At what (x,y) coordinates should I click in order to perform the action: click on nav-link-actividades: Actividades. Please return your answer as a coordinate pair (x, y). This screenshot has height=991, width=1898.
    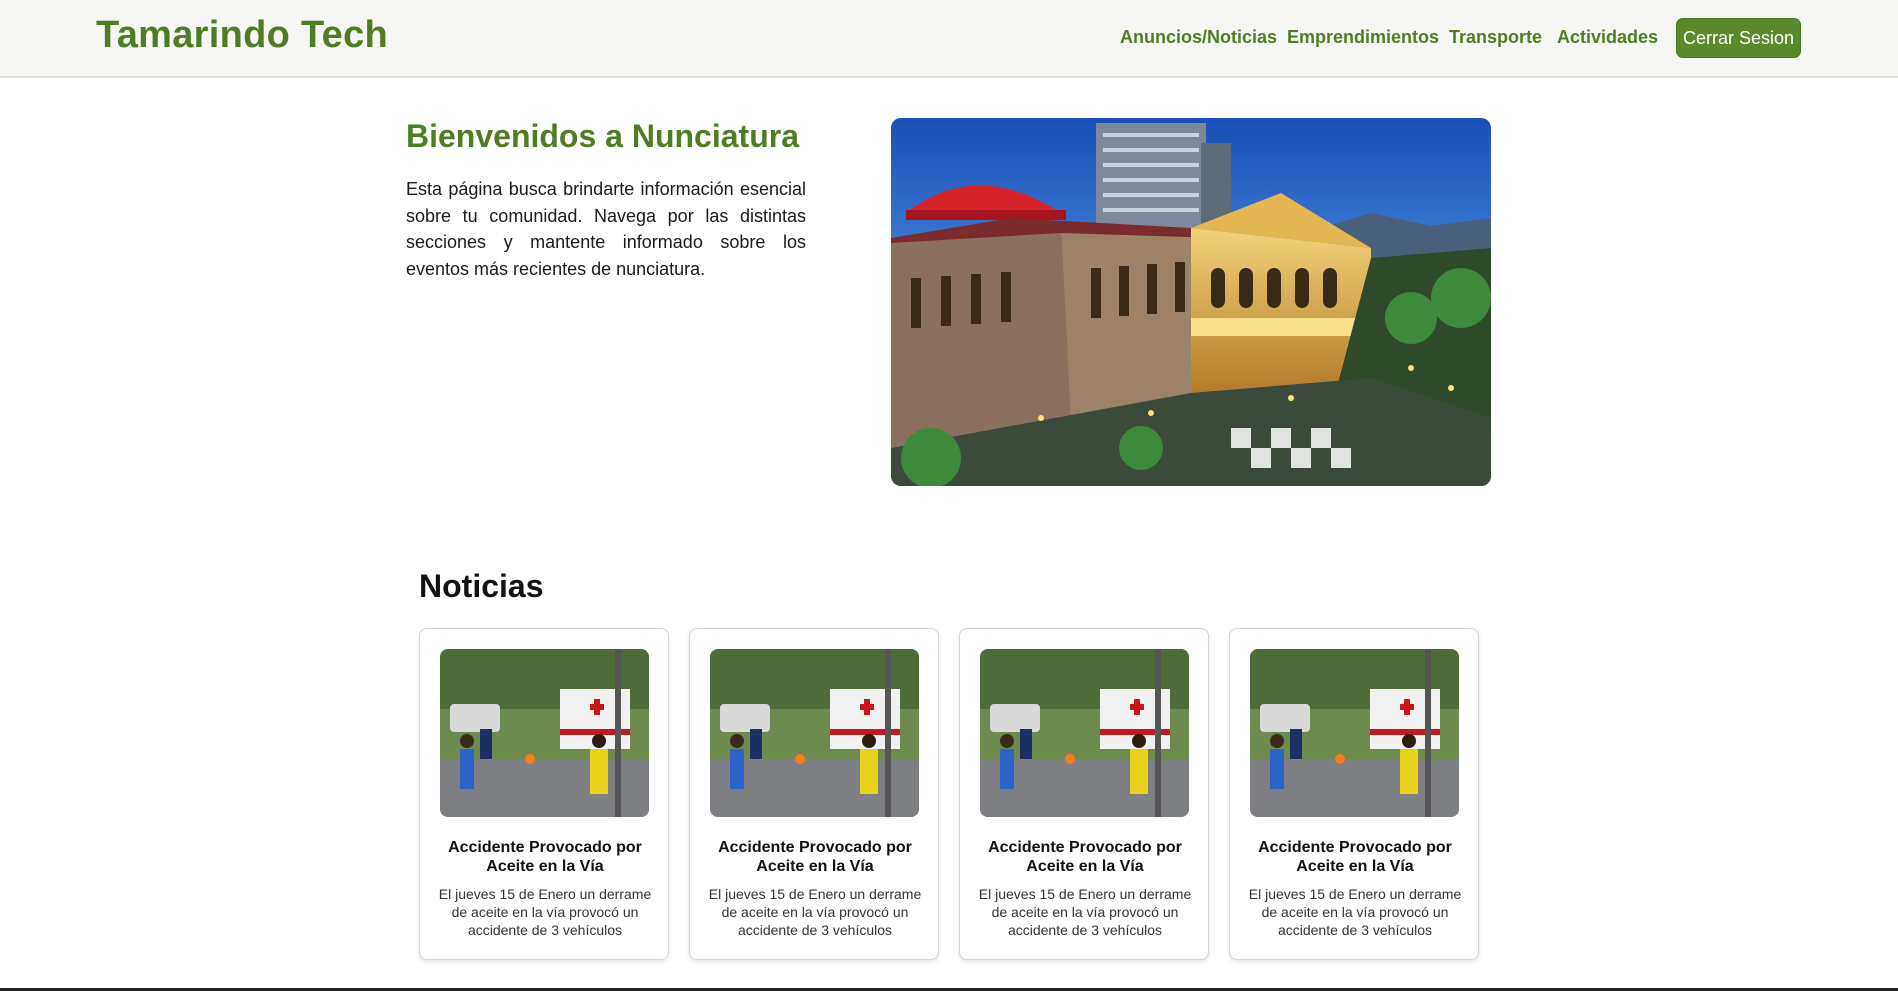
    Looking at the image, I should click on (1607, 37).